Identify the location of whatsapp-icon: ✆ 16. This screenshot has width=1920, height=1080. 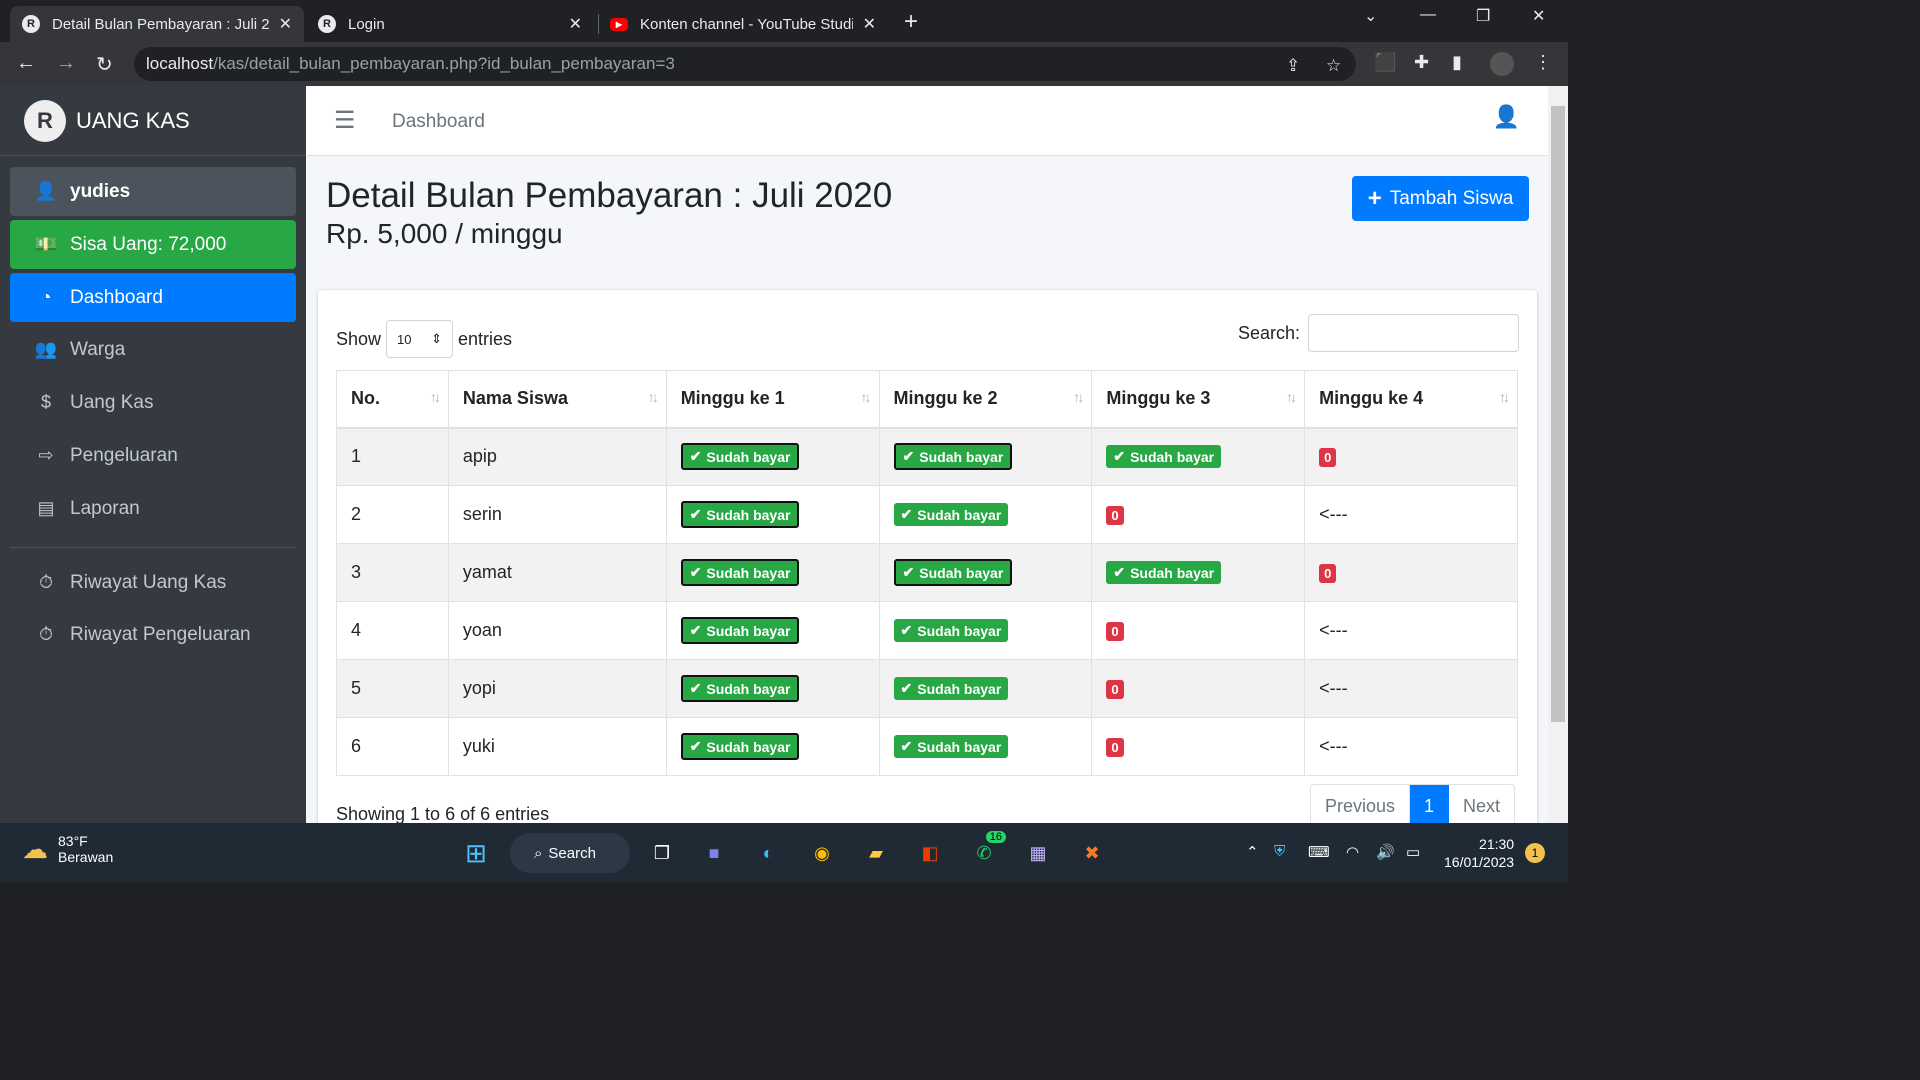
(987, 850).